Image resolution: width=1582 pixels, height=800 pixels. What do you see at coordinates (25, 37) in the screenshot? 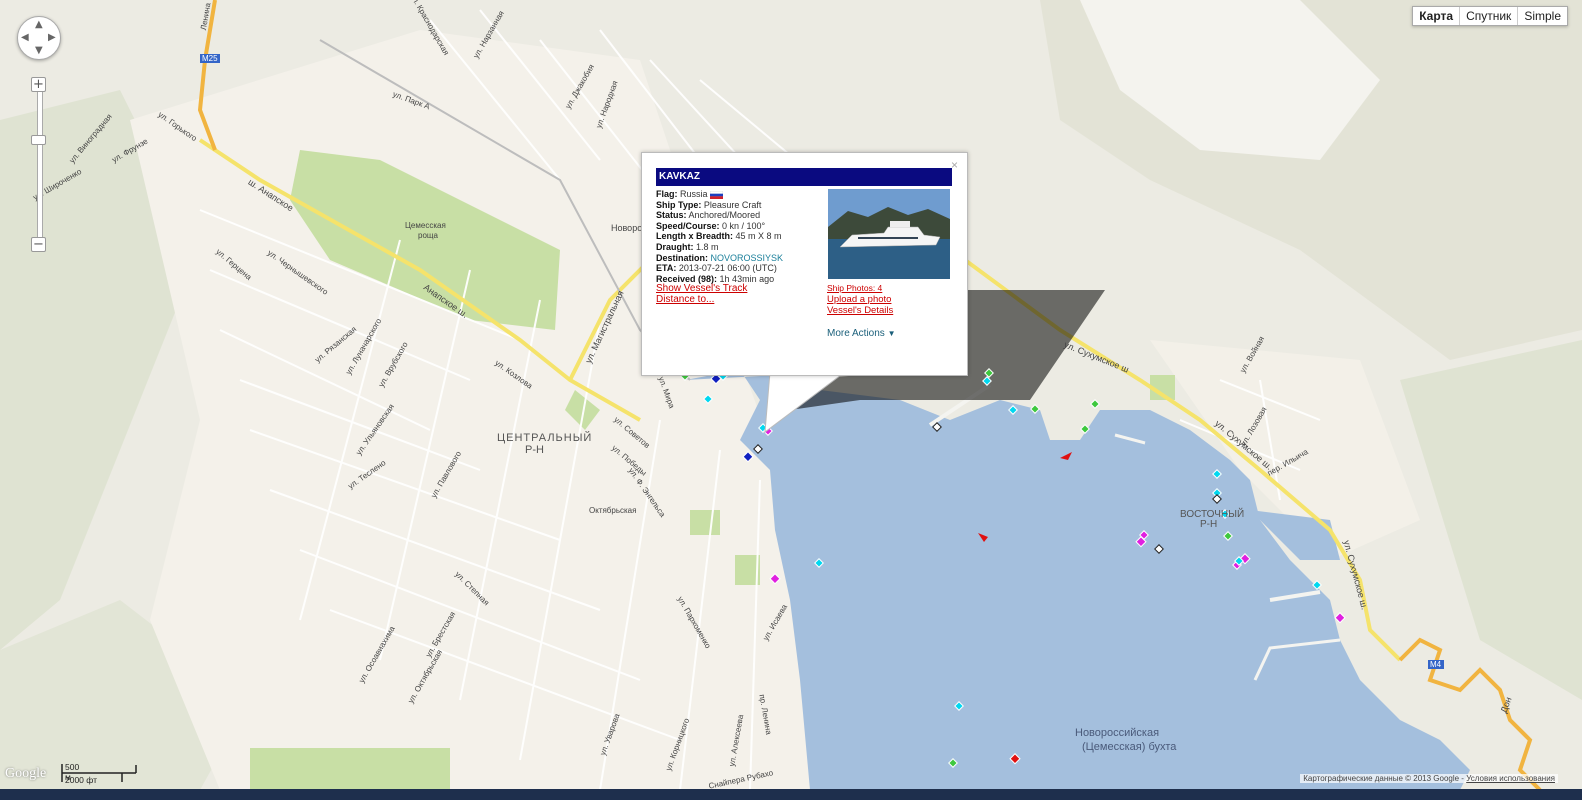
I see `pan-left-icon: ◀` at bounding box center [25, 37].